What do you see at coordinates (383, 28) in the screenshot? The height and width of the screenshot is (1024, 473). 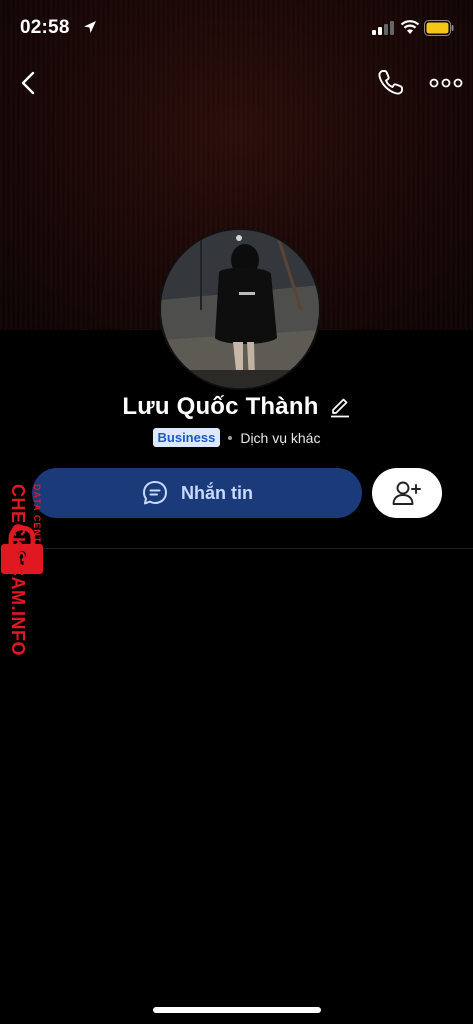 I see `cellular-signal-icon` at bounding box center [383, 28].